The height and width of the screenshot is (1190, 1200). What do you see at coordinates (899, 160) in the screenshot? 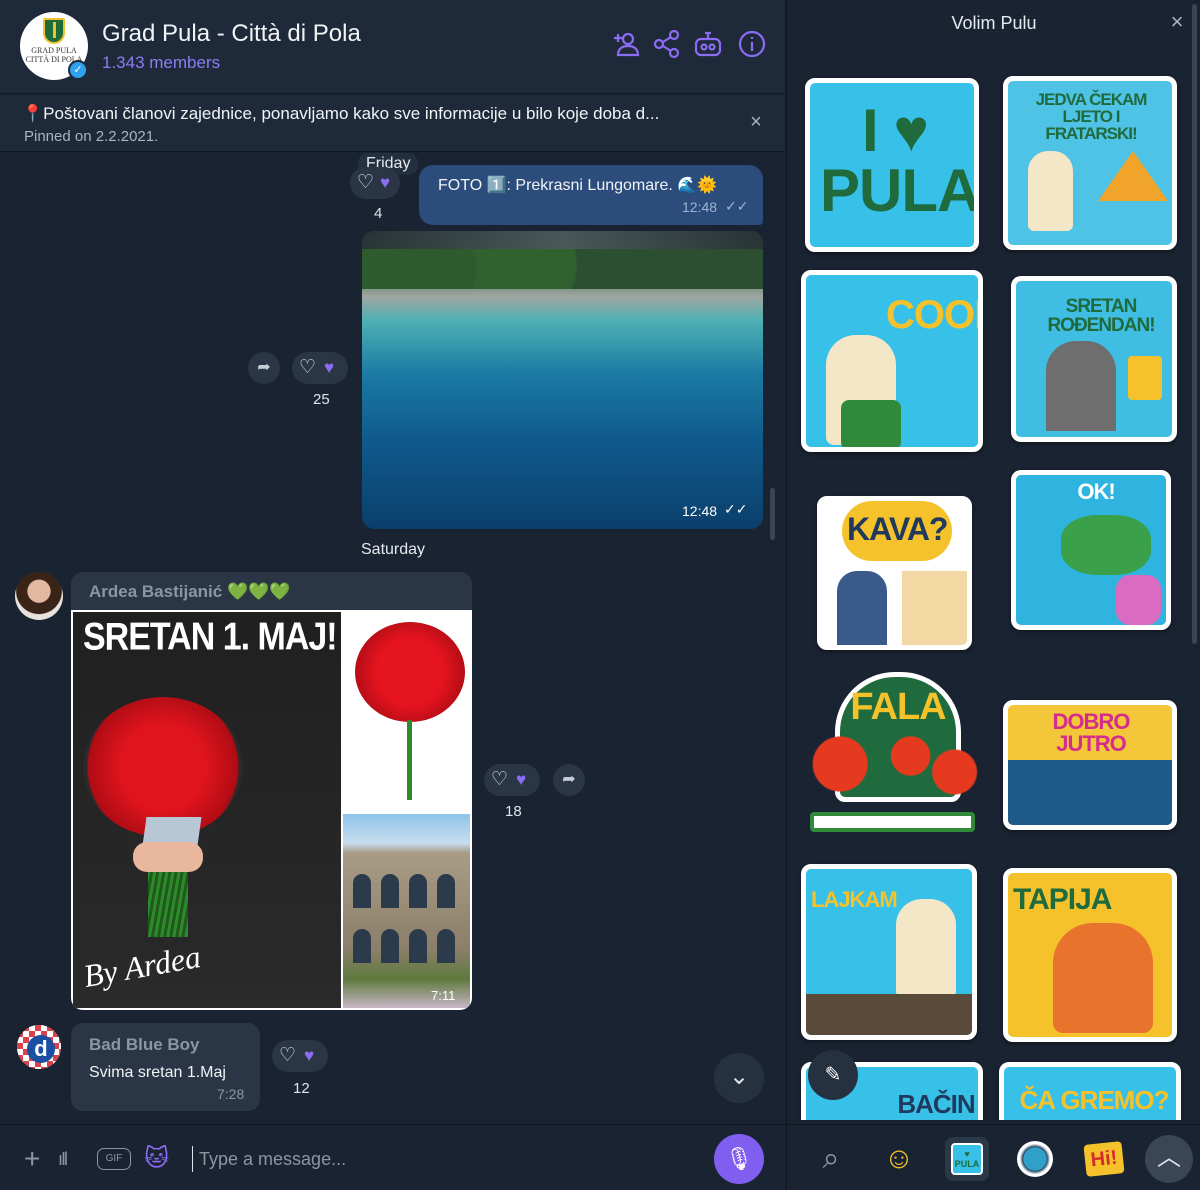
I see `sticker-label: I ♥ PULA` at bounding box center [899, 160].